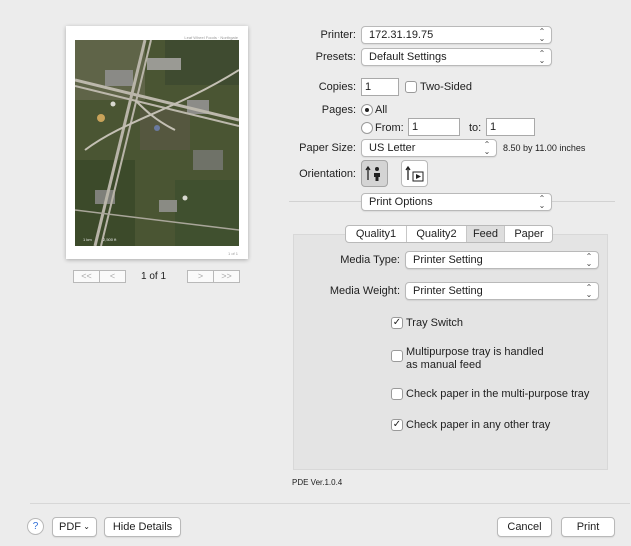  What do you see at coordinates (86, 276) in the screenshot?
I see `first-page-button: <<` at bounding box center [86, 276].